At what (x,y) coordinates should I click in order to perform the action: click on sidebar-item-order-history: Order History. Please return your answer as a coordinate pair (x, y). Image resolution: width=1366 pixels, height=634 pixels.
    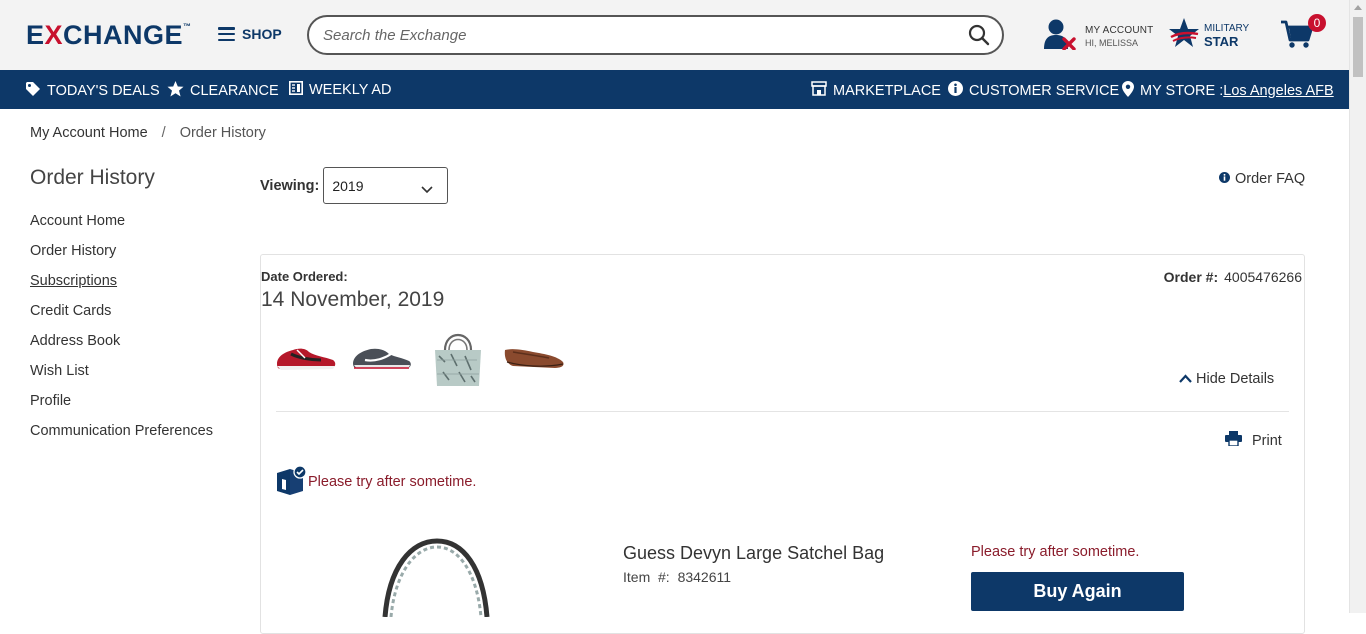
    Looking at the image, I should click on (121, 257).